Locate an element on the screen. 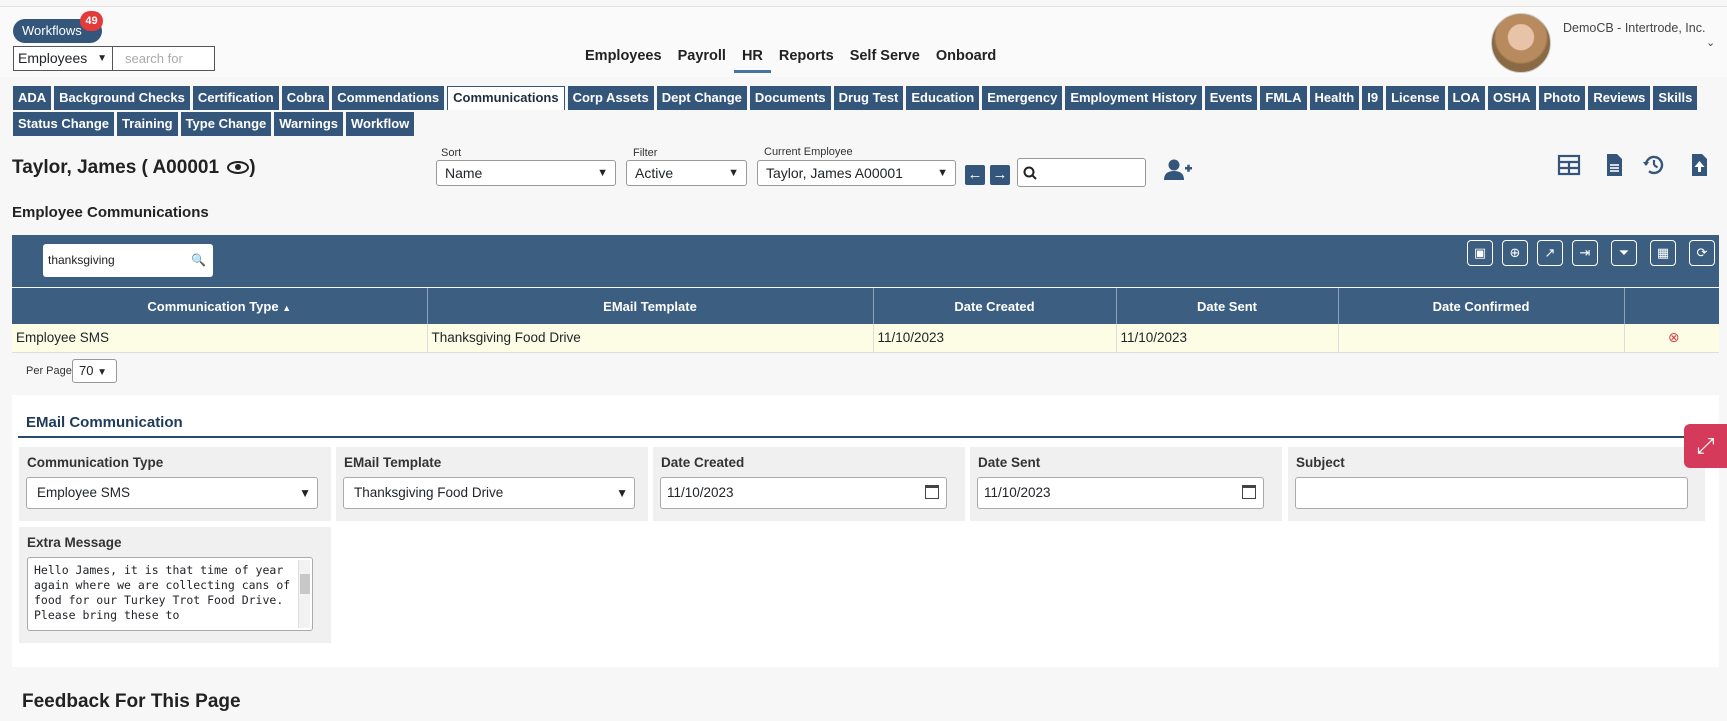 The width and height of the screenshot is (1727, 721). tab-drug-test: Drug Test is located at coordinates (868, 98).